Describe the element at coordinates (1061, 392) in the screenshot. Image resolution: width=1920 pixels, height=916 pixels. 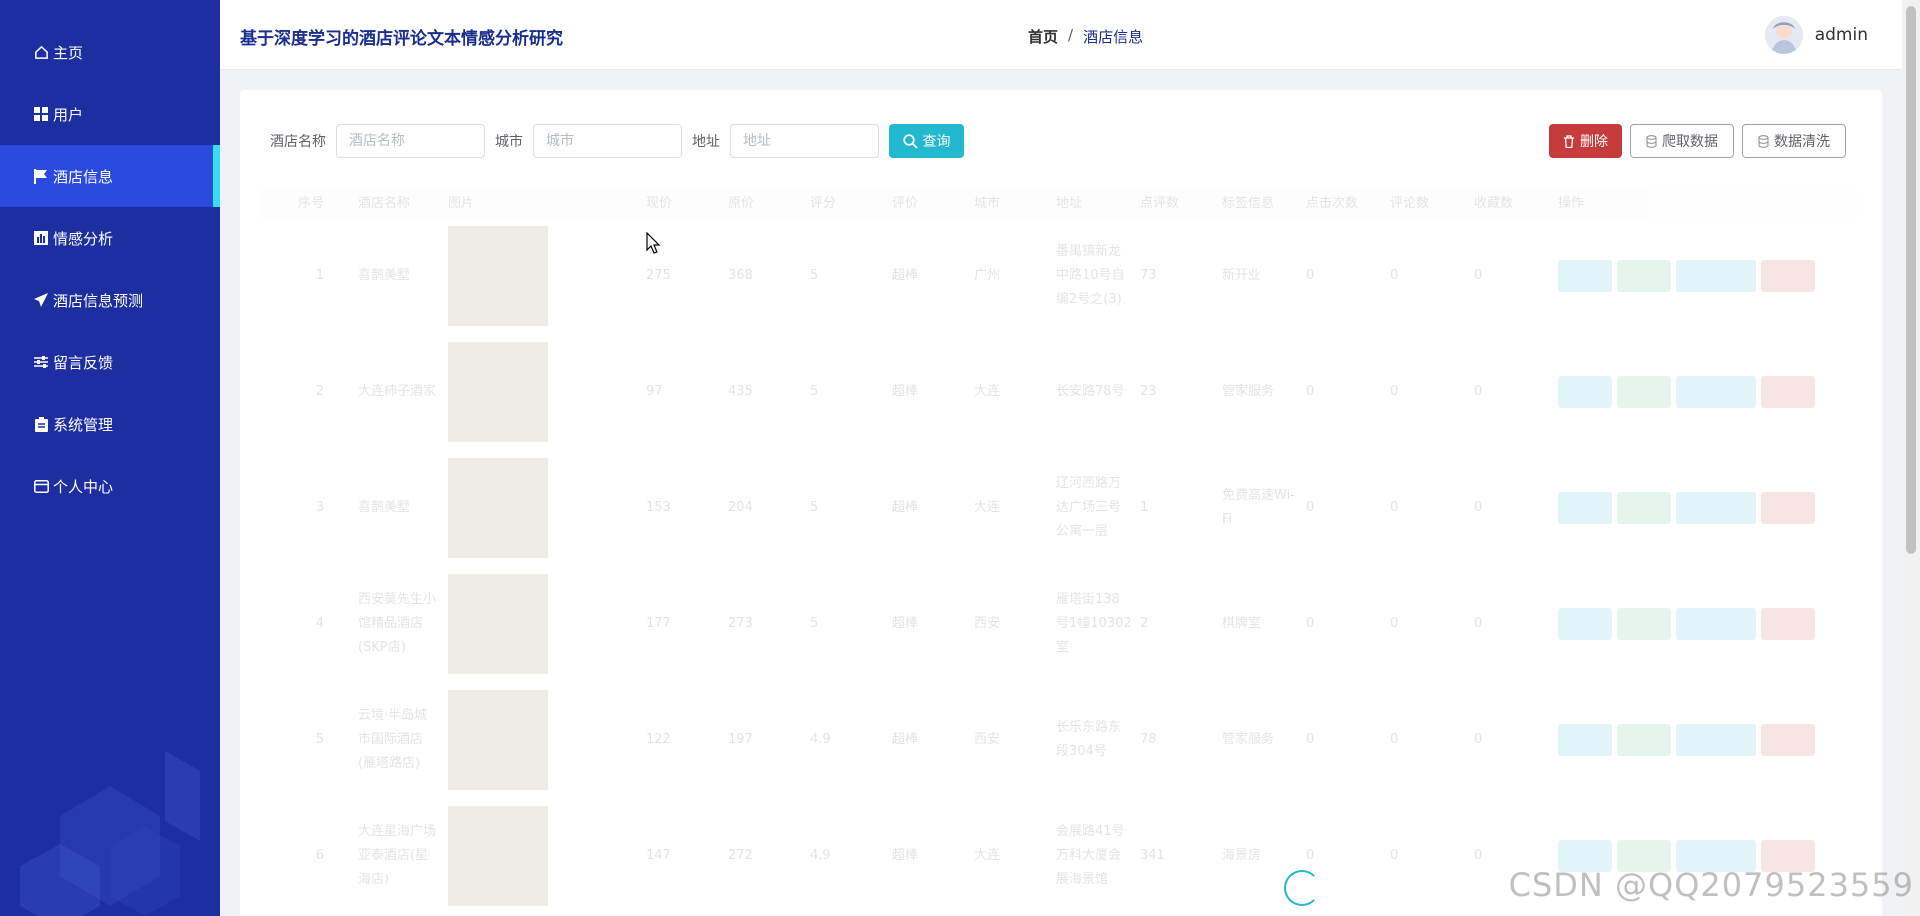
I see `table-row: 2 大连柿子酒家 97 435 5 超棒 大连 长安路78号 23 管家服务 0 0 0` at that location.